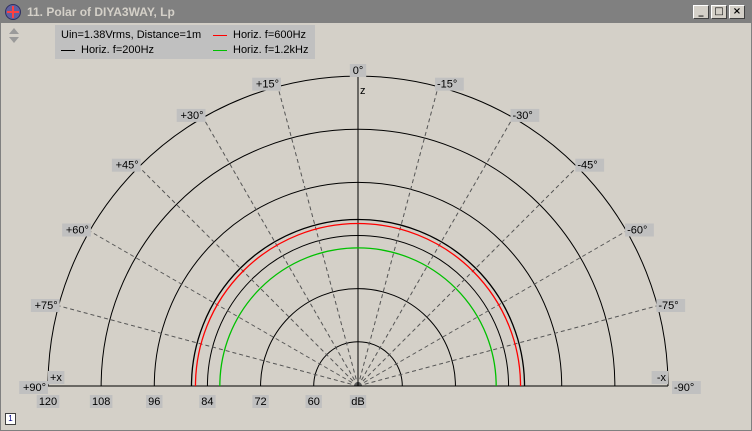 Image resolution: width=752 pixels, height=431 pixels. Describe the element at coordinates (48, 402) in the screenshot. I see `radial-tick-label: 120` at that location.